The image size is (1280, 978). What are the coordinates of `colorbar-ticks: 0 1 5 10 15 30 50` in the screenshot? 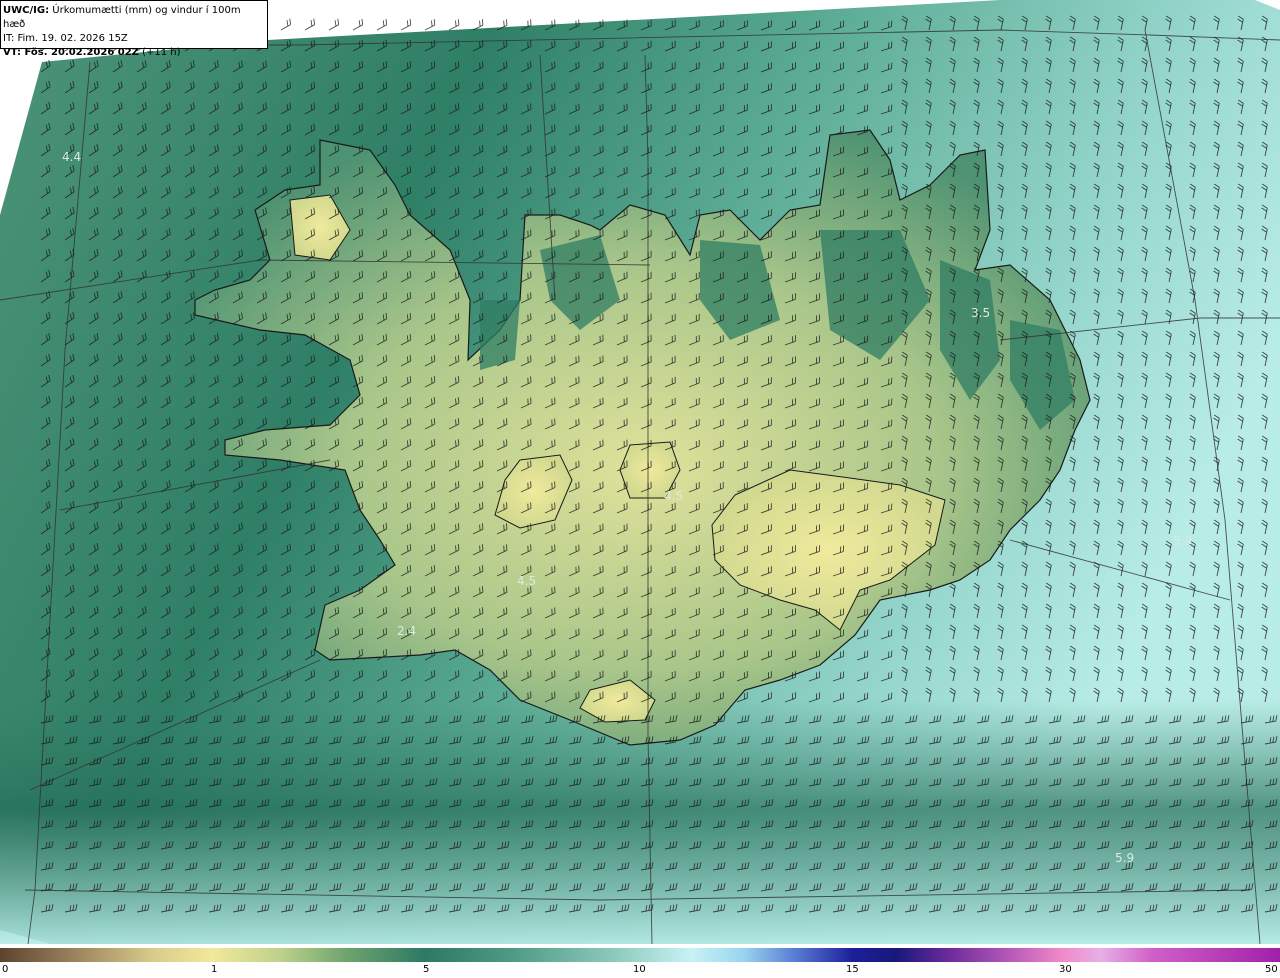 It's located at (640, 970).